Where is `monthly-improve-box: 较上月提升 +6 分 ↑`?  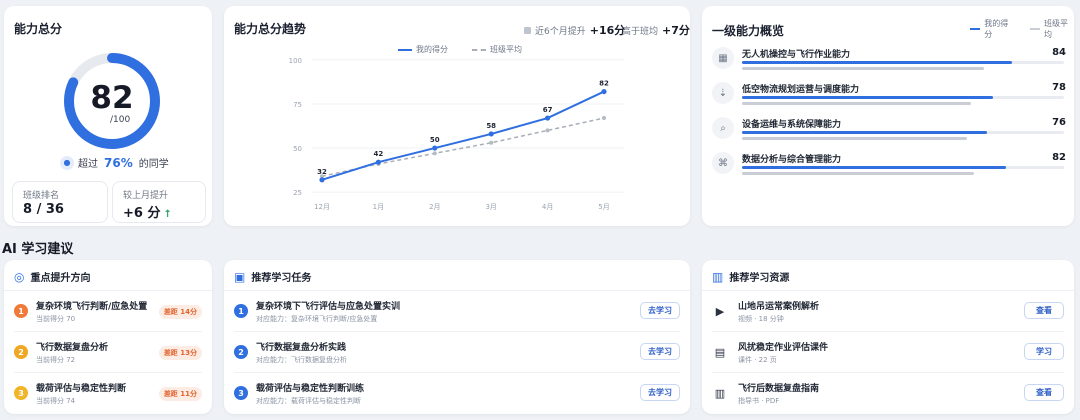
monthly-improve-box: 较上月提升 +6 分 ↑ is located at coordinates (159, 202).